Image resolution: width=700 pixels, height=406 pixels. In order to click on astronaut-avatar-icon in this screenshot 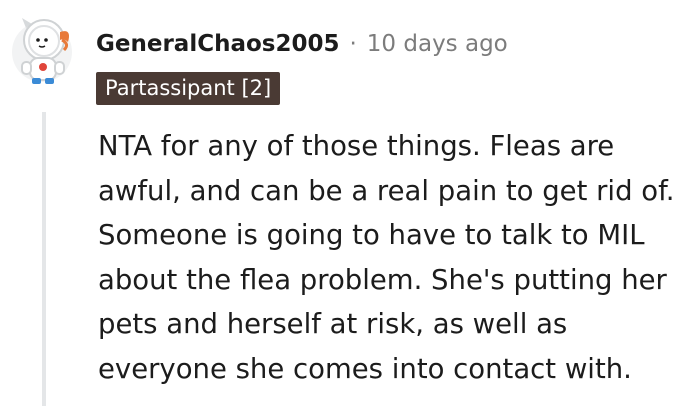, I will do `click(42, 51)`.